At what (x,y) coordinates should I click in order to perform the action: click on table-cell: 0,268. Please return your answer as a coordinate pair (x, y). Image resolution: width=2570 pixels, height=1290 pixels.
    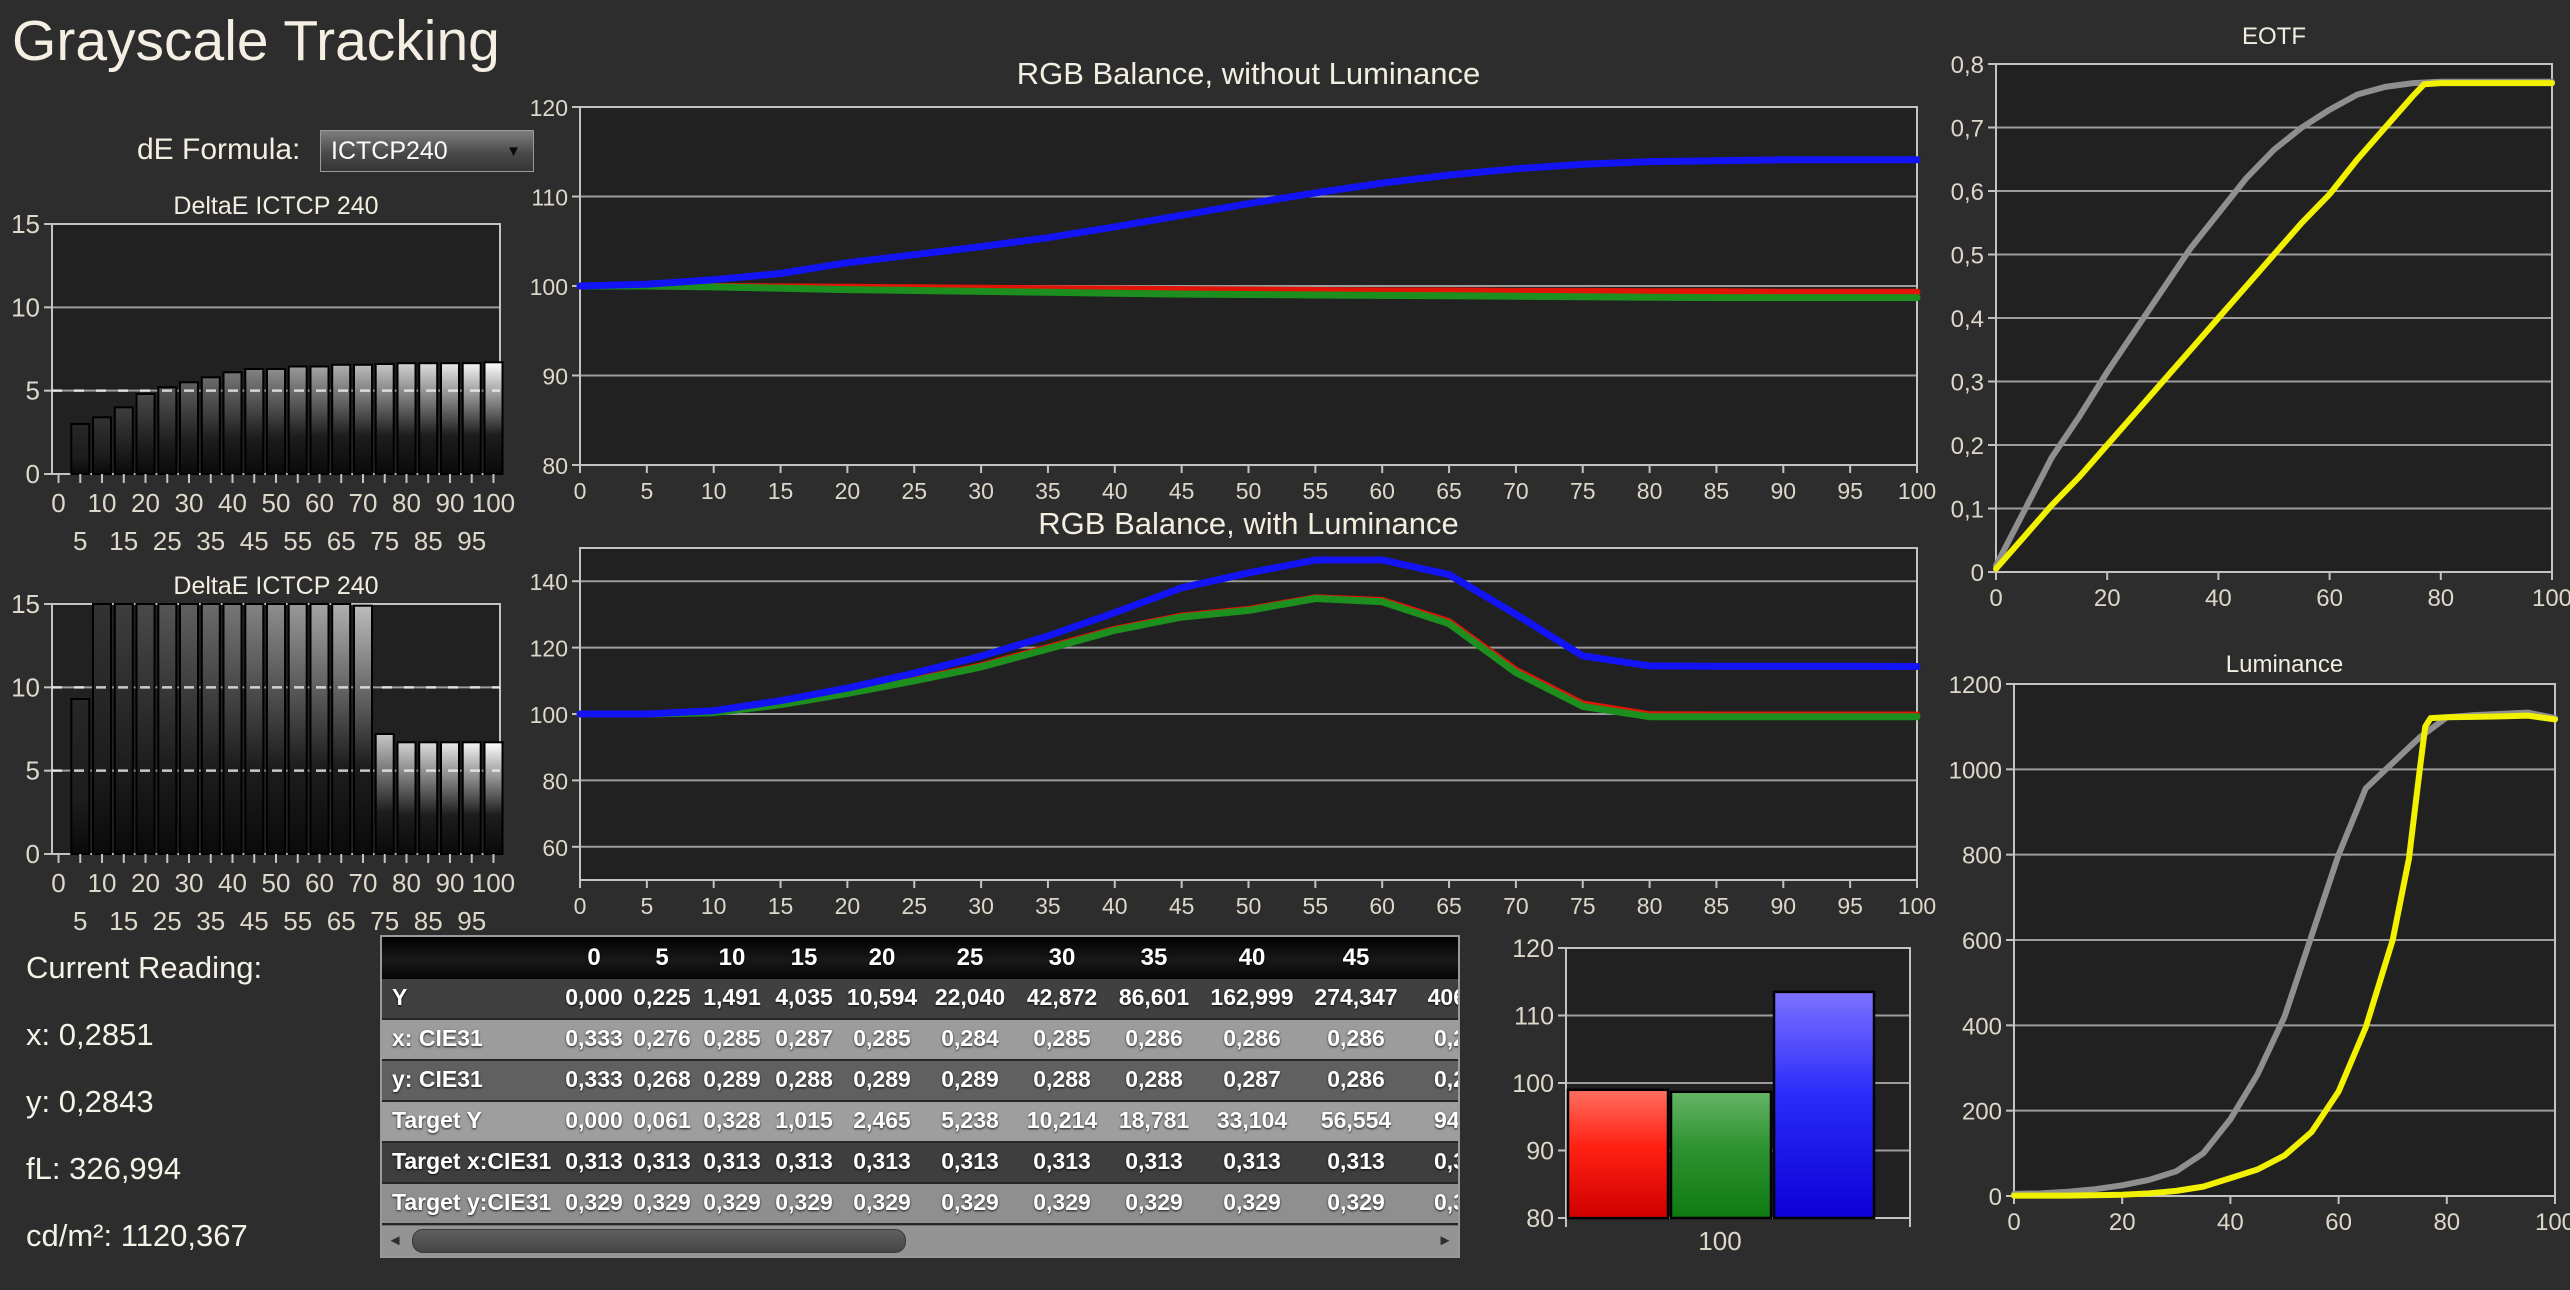
    Looking at the image, I should click on (662, 1079).